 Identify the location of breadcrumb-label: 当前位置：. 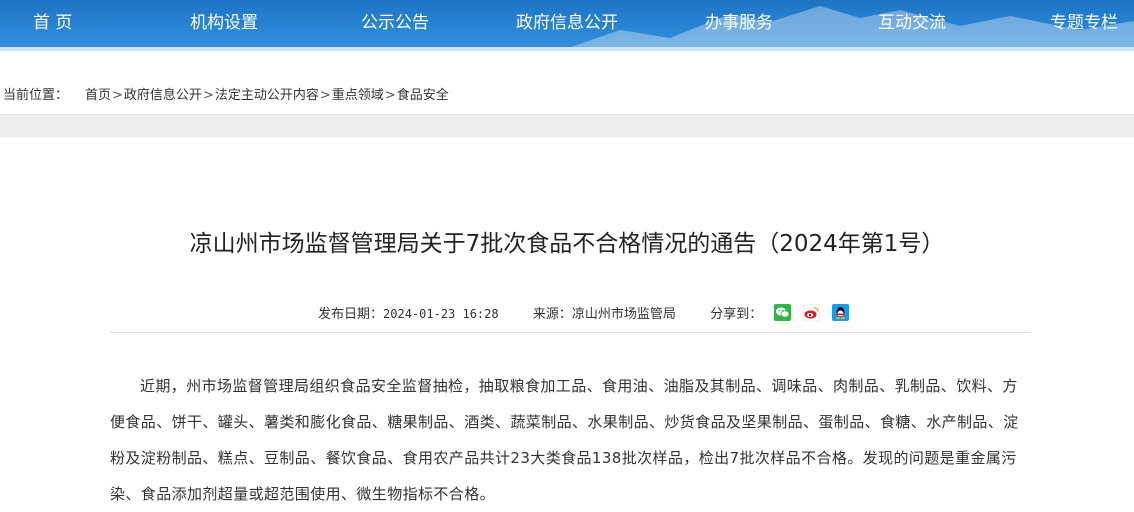
(36, 95).